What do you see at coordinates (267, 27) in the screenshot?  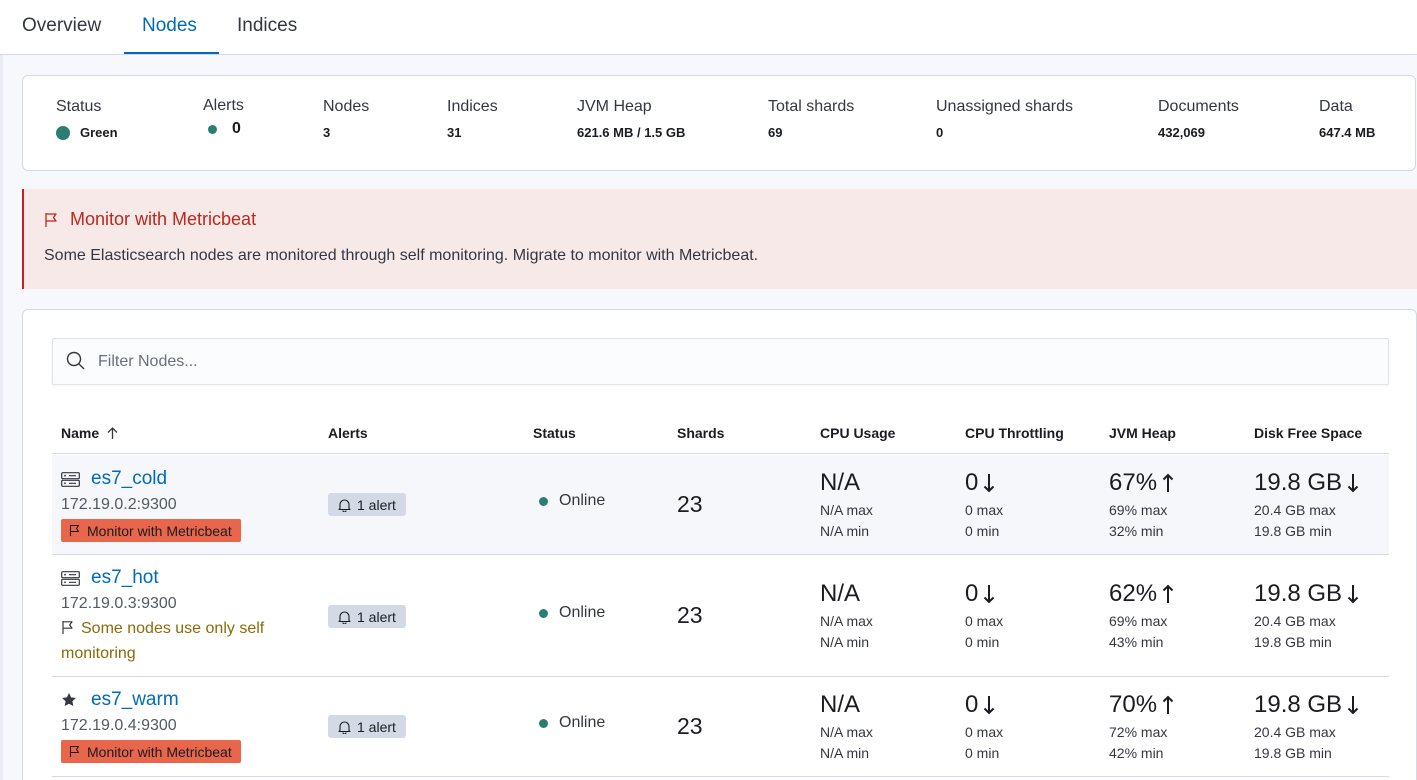 I see `tab-indices: Indices` at bounding box center [267, 27].